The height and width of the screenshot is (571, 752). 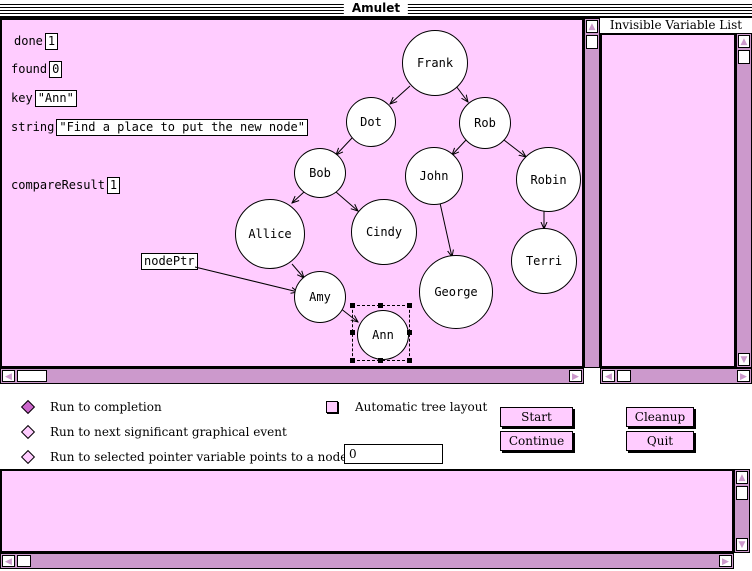 I want to click on run-completion-label: Run to completion, so click(x=106, y=407).